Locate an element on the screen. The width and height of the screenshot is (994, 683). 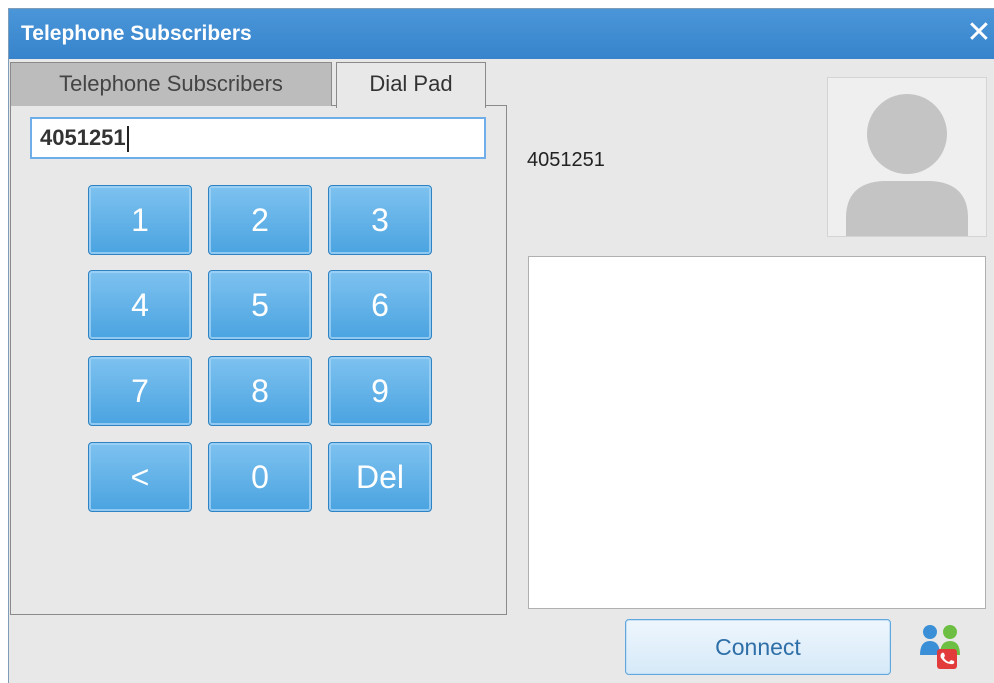
dial-key-0: 0 is located at coordinates (260, 477).